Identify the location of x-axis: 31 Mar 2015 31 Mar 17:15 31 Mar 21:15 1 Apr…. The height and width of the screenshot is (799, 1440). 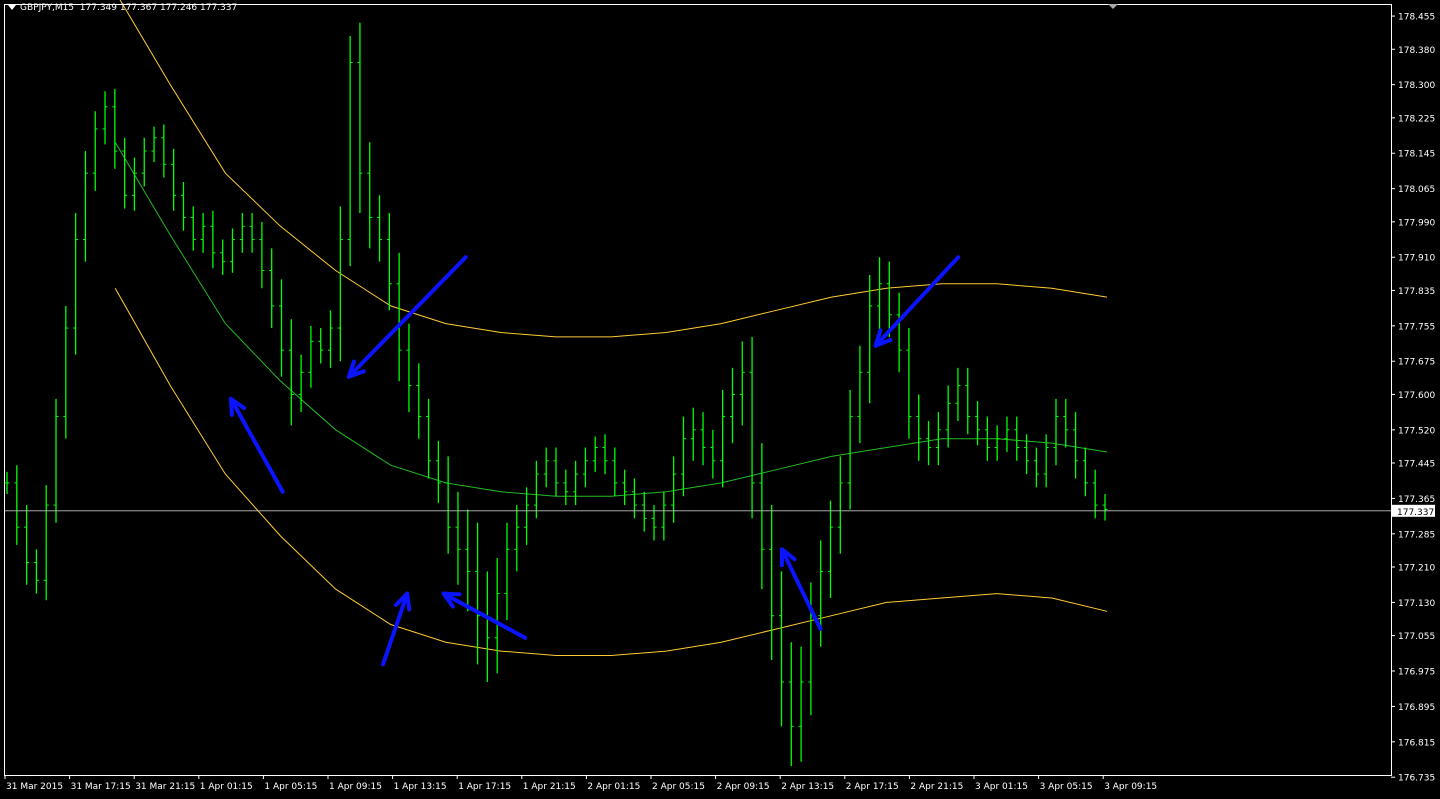
(580, 783).